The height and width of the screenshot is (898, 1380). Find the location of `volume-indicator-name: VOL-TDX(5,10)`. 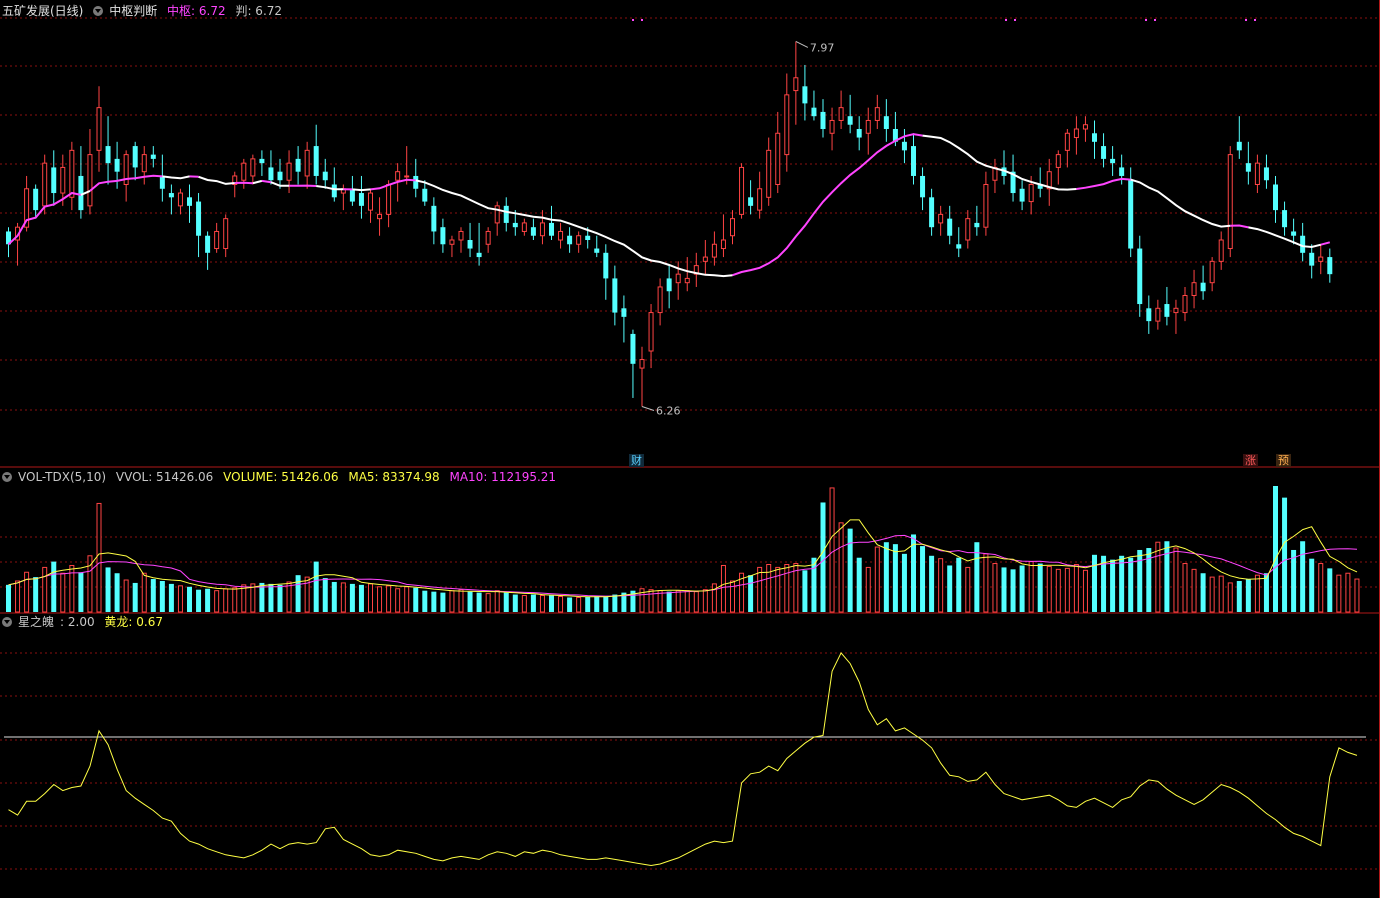

volume-indicator-name: VOL-TDX(5,10) is located at coordinates (62, 477).